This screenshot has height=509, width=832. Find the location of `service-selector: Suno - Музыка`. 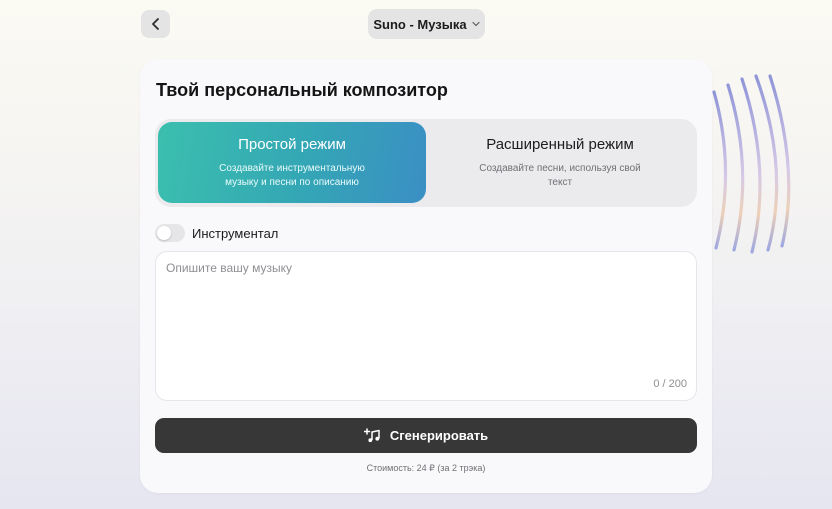

service-selector: Suno - Музыка is located at coordinates (426, 24).